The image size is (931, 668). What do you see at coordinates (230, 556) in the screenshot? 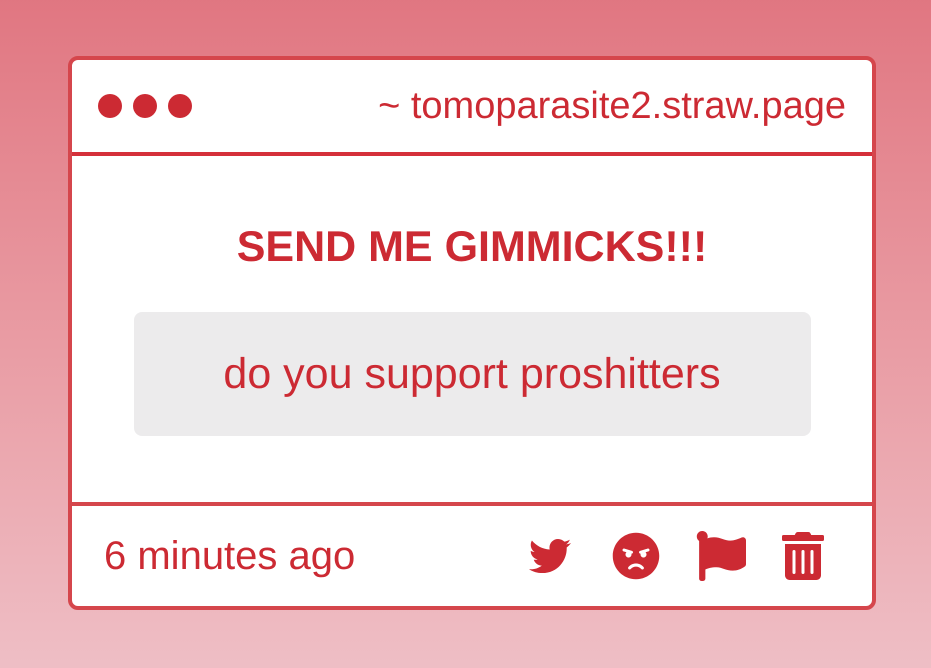
I see `timestamp: 6 minutes ago` at bounding box center [230, 556].